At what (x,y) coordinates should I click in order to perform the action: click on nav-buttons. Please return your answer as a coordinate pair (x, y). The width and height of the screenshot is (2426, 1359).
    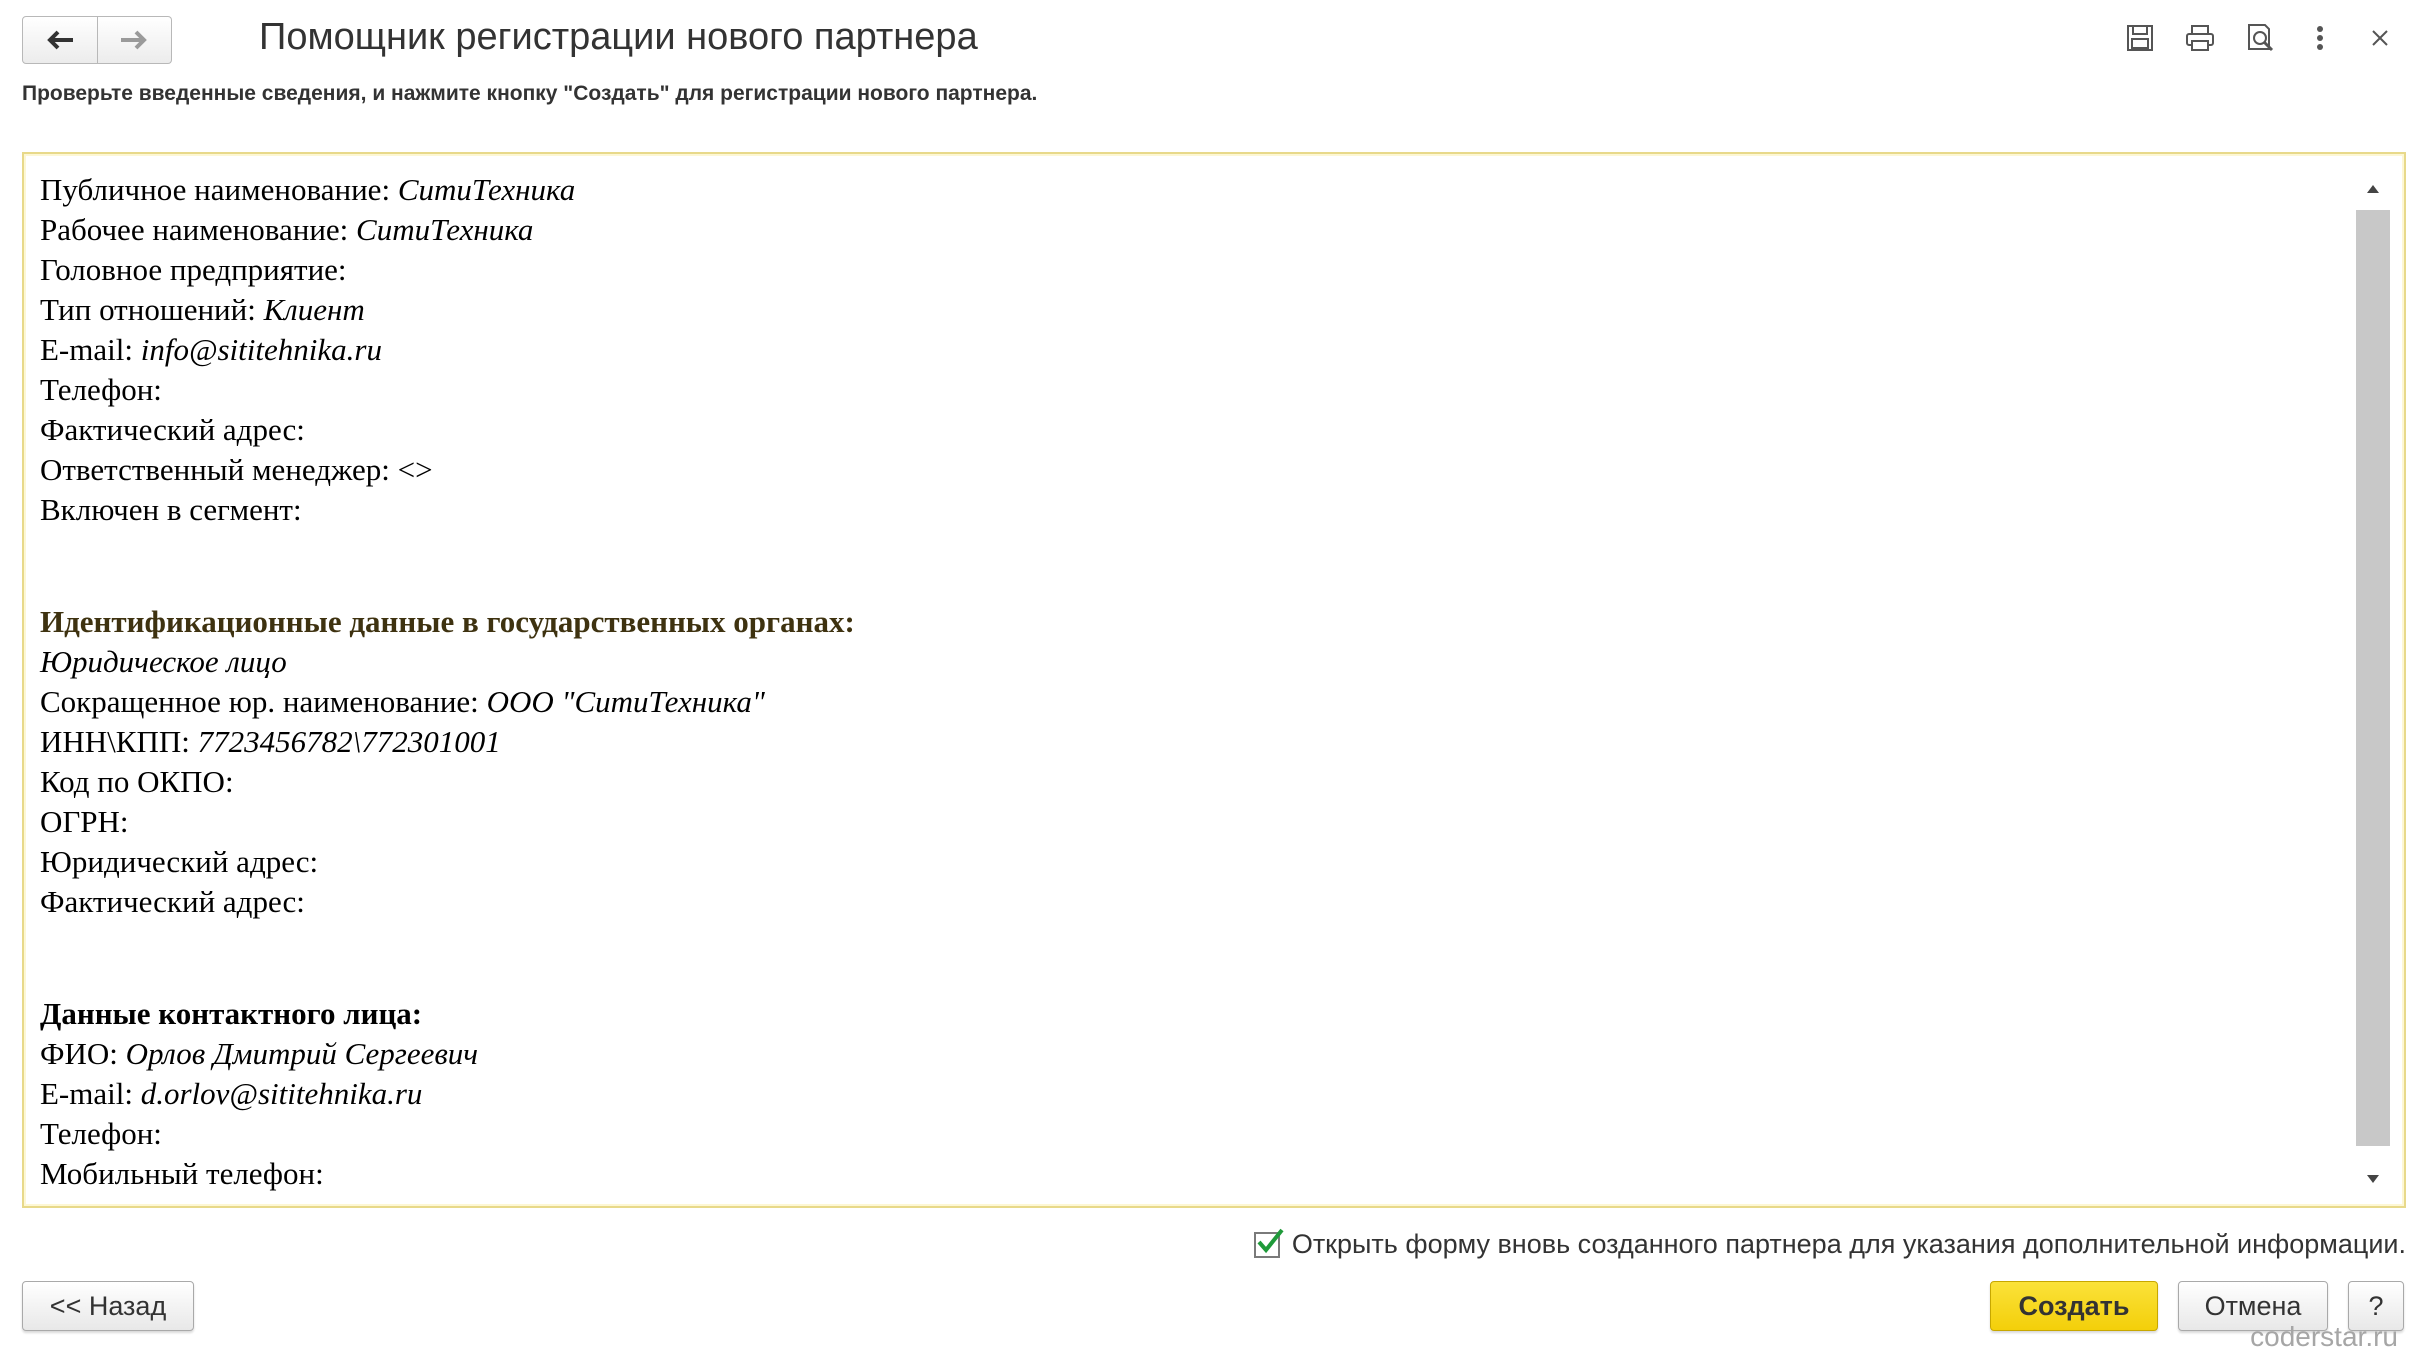
    Looking at the image, I should click on (97, 40).